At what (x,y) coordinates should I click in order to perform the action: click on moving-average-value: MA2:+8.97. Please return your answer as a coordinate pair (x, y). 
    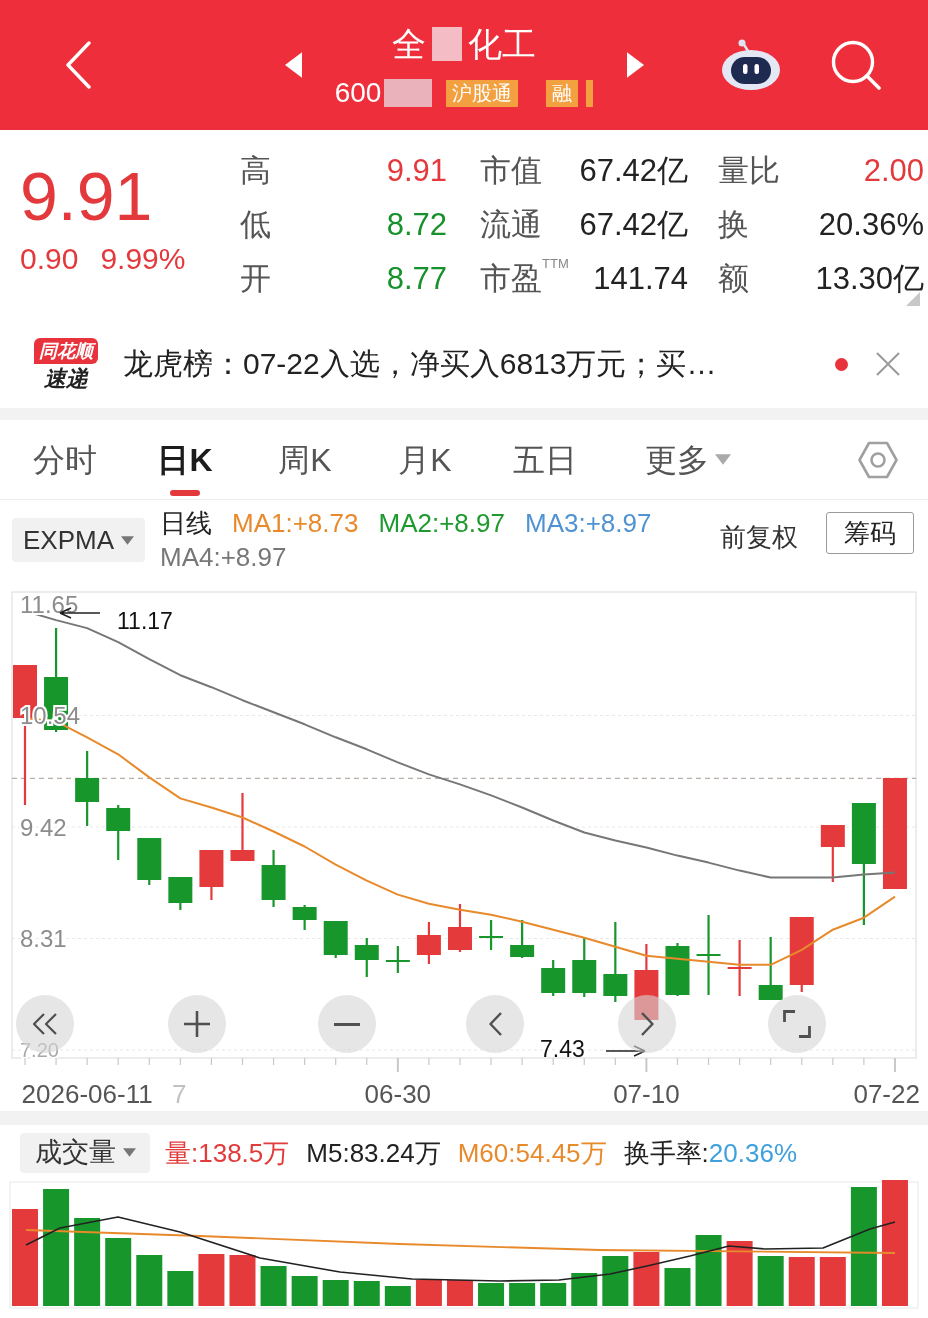
    Looking at the image, I should click on (441, 523).